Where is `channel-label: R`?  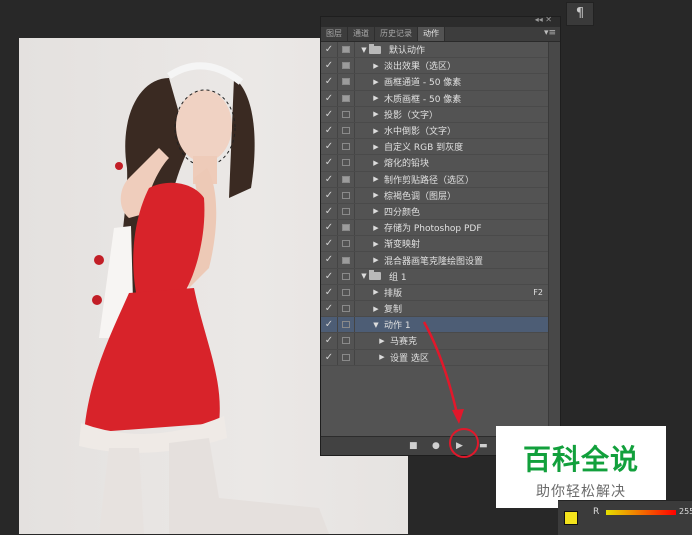
channel-label: R is located at coordinates (596, 512).